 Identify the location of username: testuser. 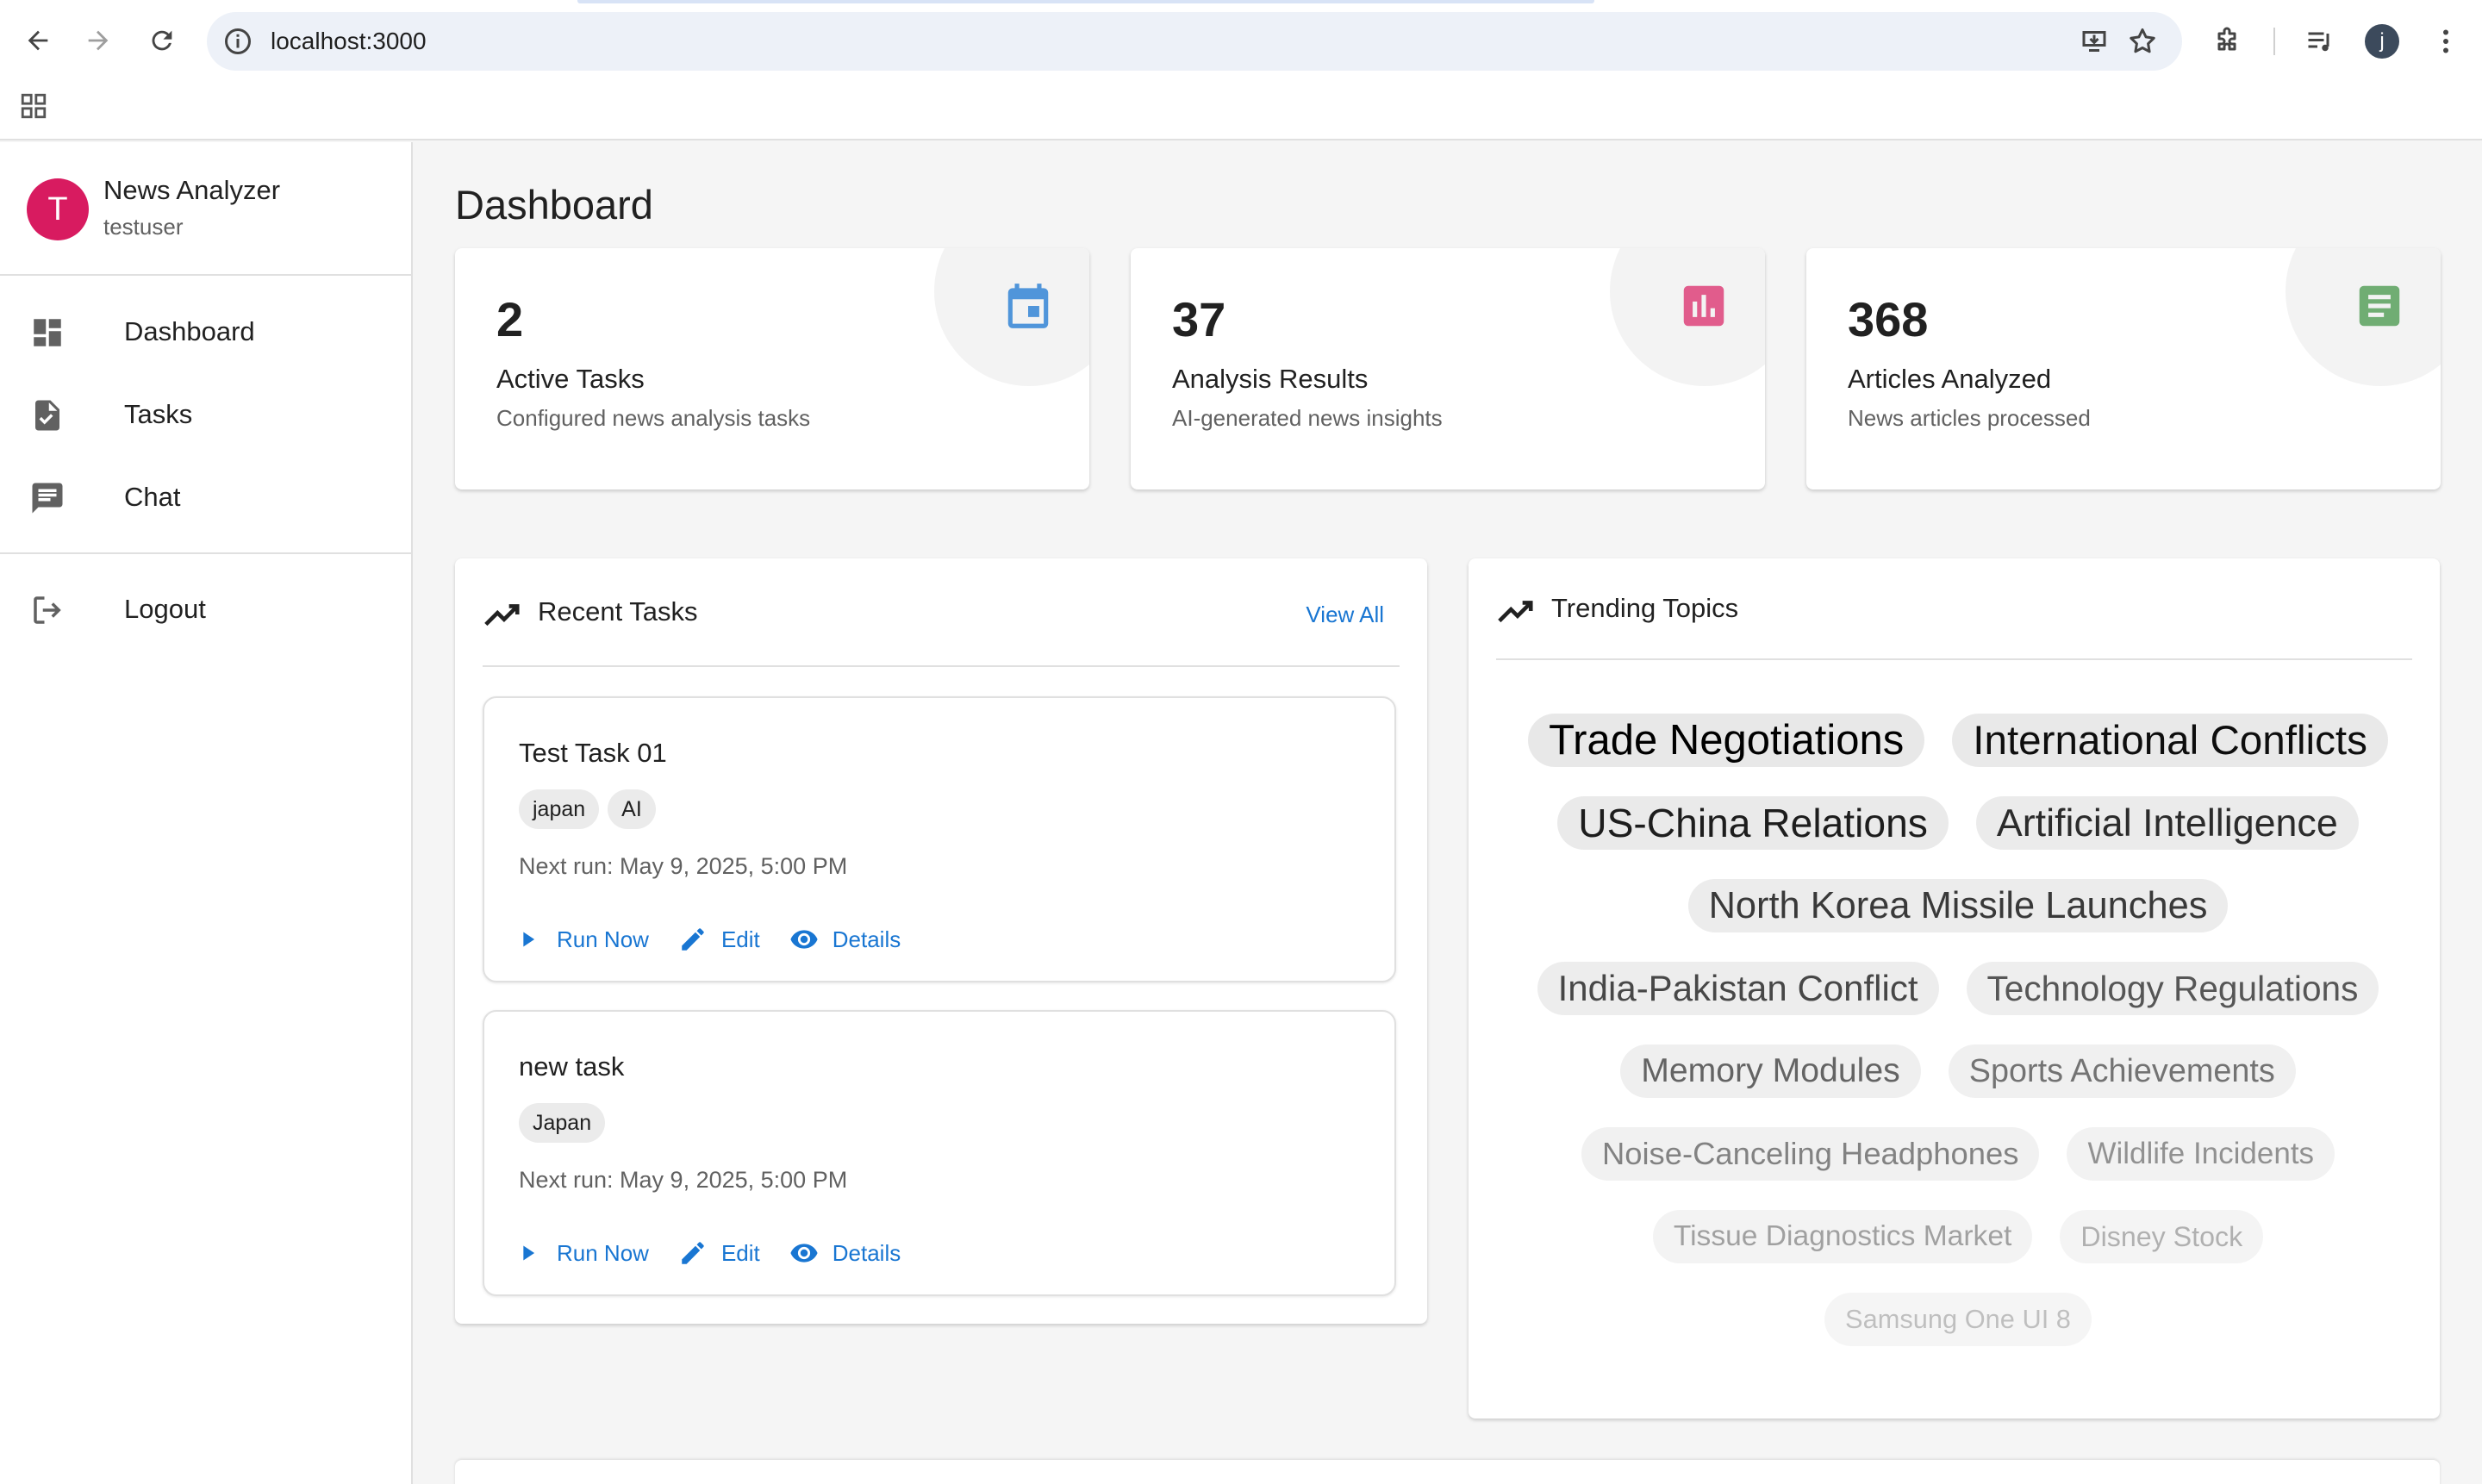
(143, 227).